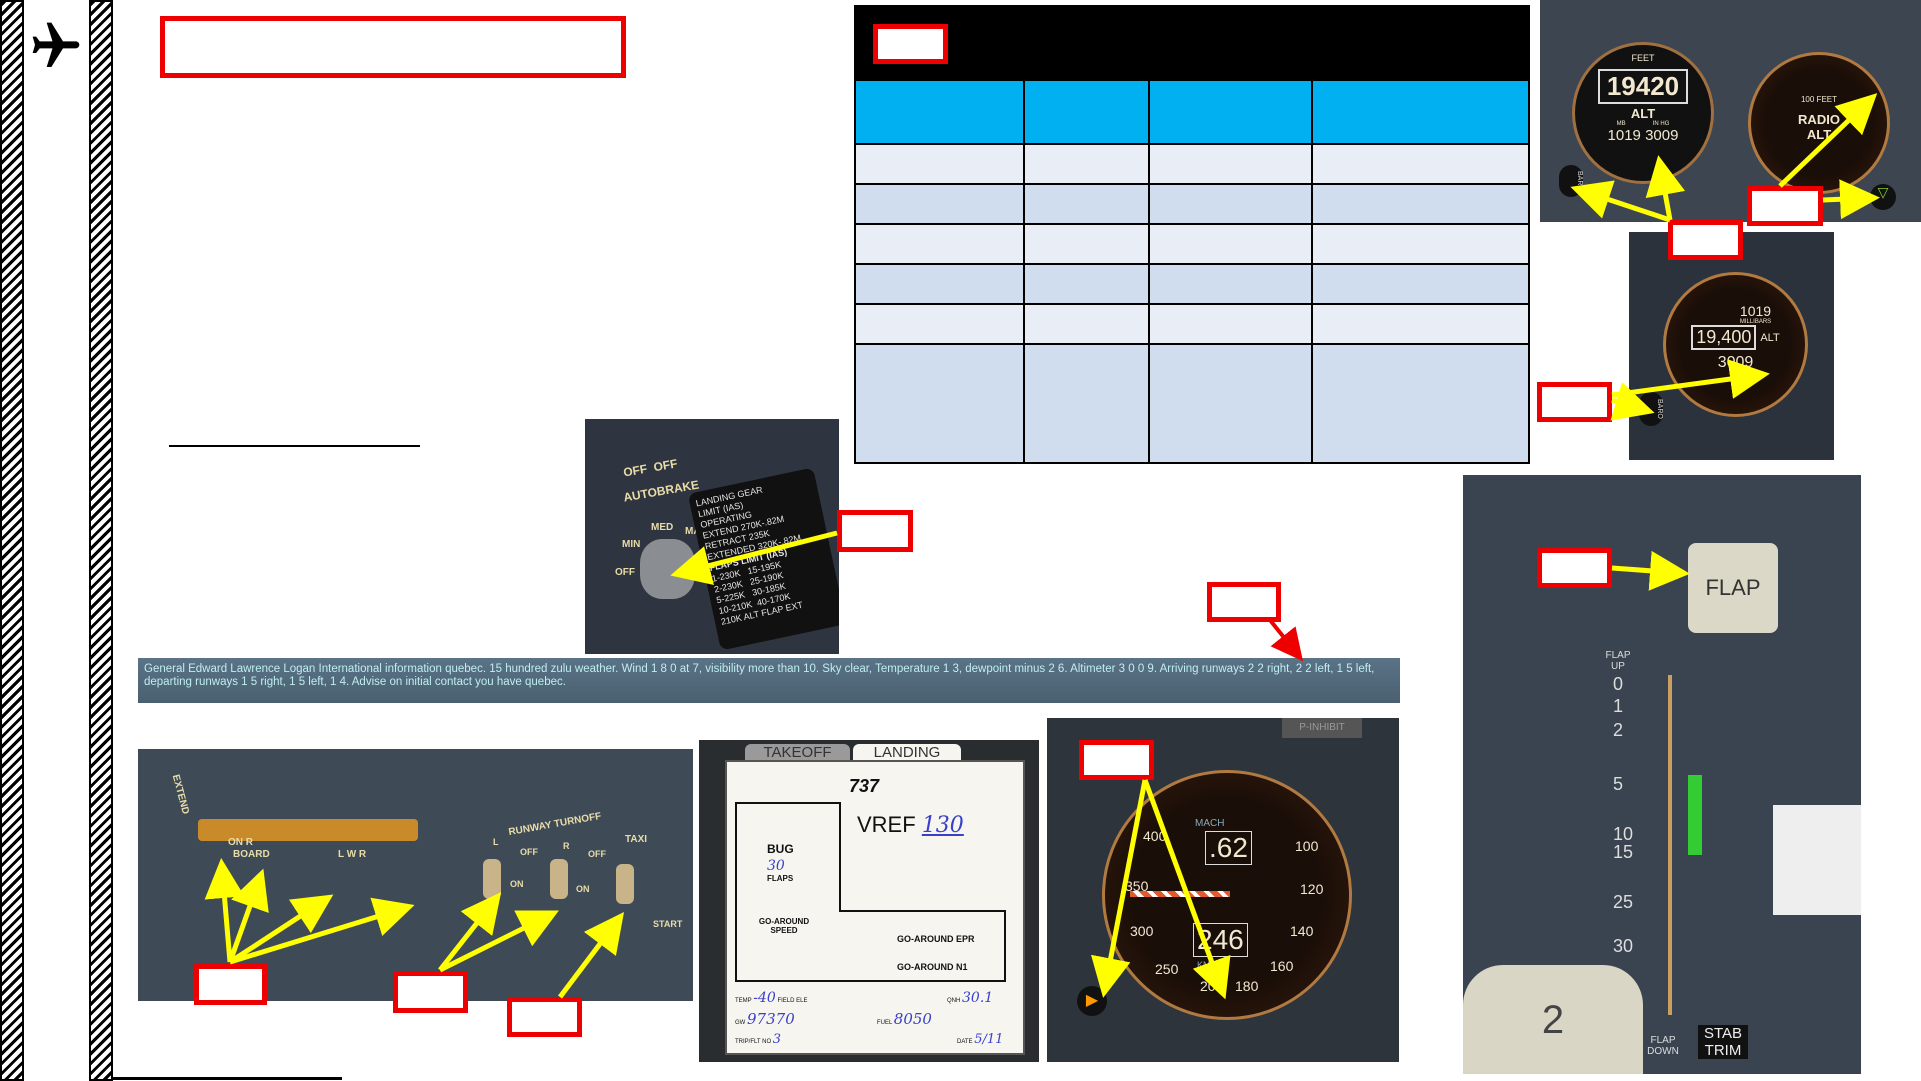 The height and width of the screenshot is (1081, 1921). Describe the element at coordinates (251, 854) in the screenshot. I see `label-board: BOARD` at that location.